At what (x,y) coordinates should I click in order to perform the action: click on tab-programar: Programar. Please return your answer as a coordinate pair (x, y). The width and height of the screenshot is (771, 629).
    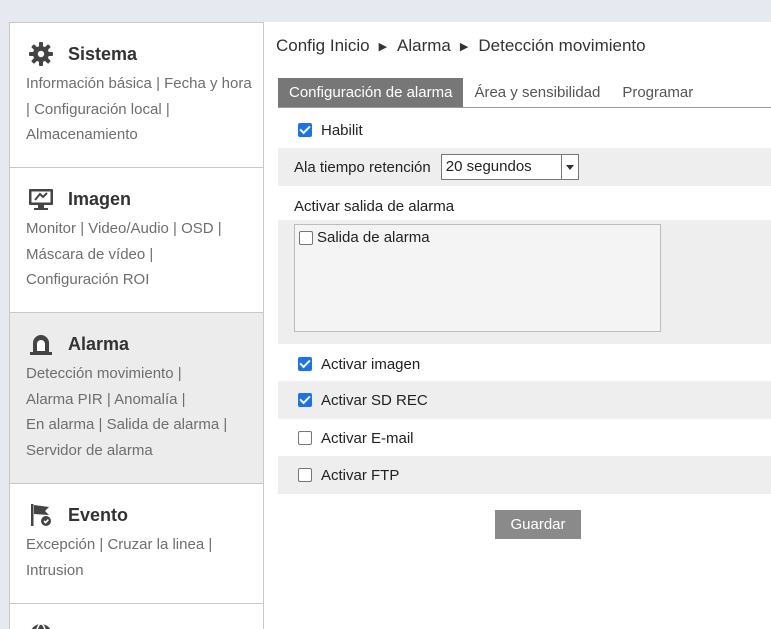
    Looking at the image, I should click on (657, 92).